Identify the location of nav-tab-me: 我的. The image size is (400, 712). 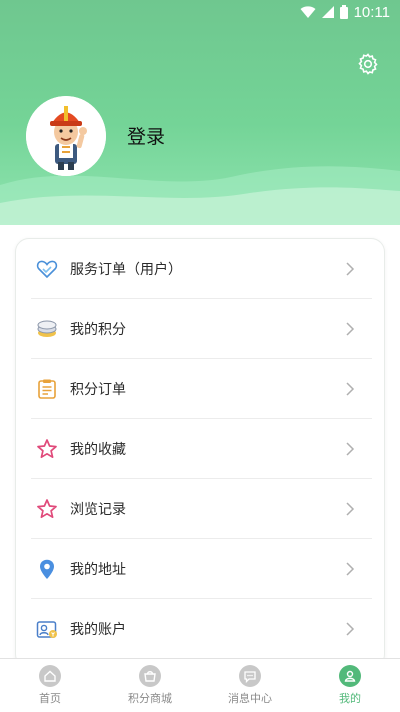
(350, 685).